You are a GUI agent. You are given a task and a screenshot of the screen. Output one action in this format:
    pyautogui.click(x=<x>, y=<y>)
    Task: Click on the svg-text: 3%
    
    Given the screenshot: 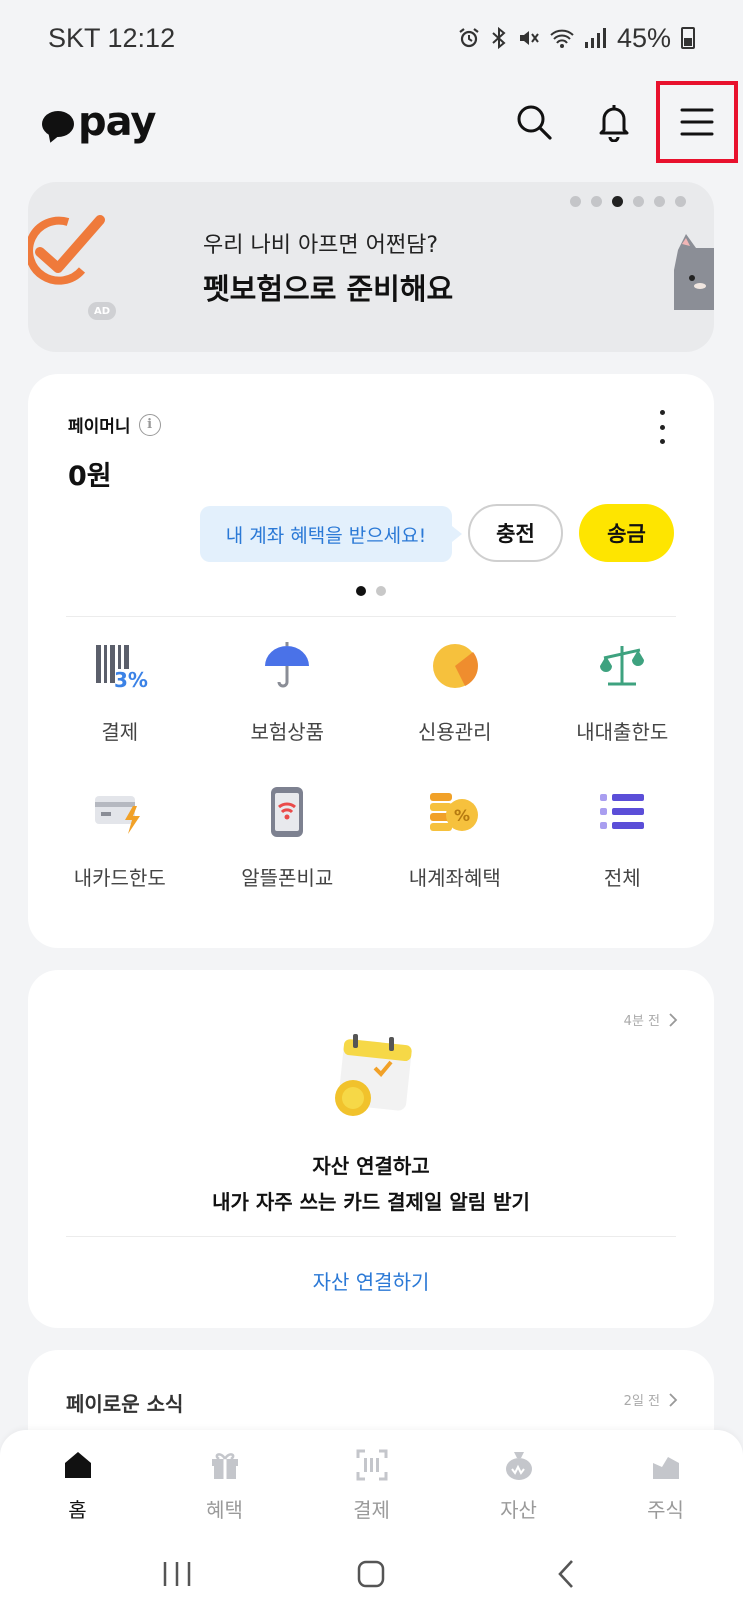 What is the action you would take?
    pyautogui.click(x=131, y=679)
    